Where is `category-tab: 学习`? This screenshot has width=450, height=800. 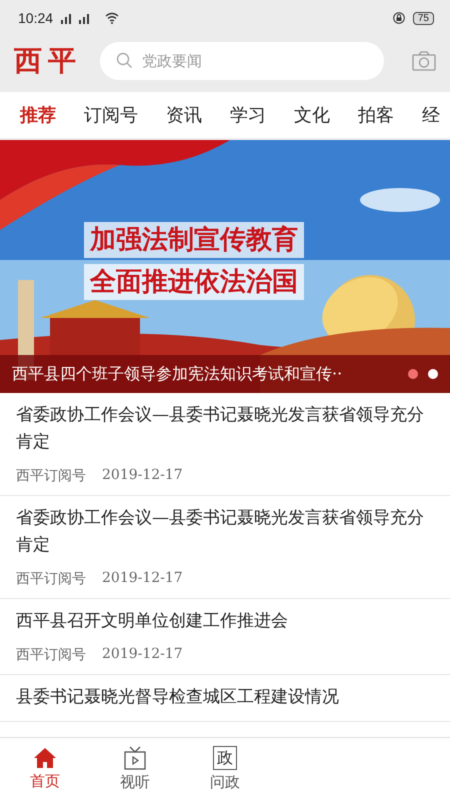
category-tab: 学习 is located at coordinates (248, 115).